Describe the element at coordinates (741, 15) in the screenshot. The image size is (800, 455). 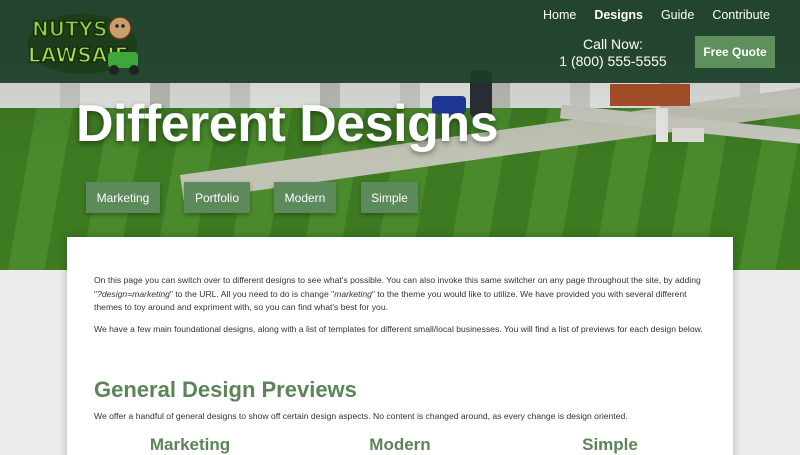
I see `nav-contribute: Contribute` at that location.